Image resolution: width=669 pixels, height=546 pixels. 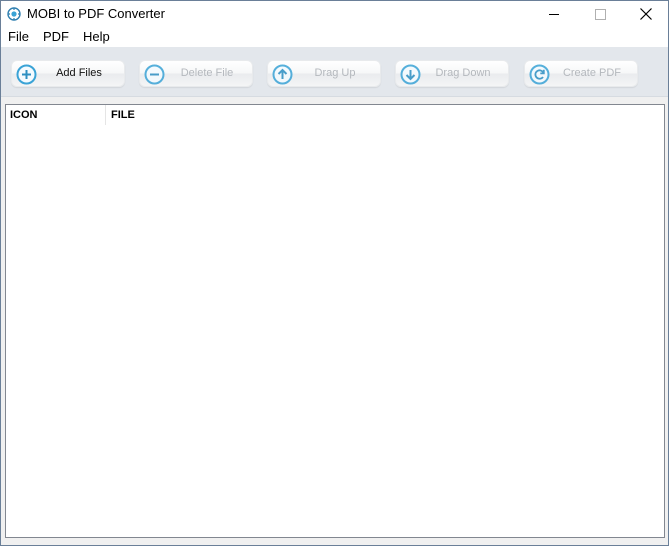 I want to click on drag-up-label: Drag Up, so click(x=335, y=73).